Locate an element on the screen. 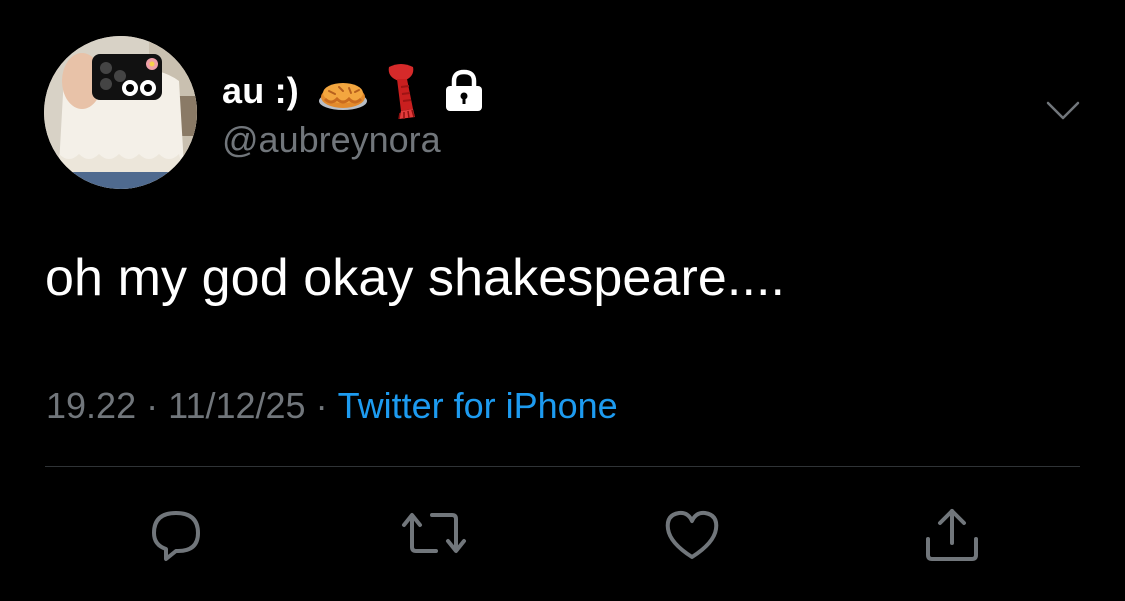 The image size is (1125, 601). lock-icon is located at coordinates (464, 91).